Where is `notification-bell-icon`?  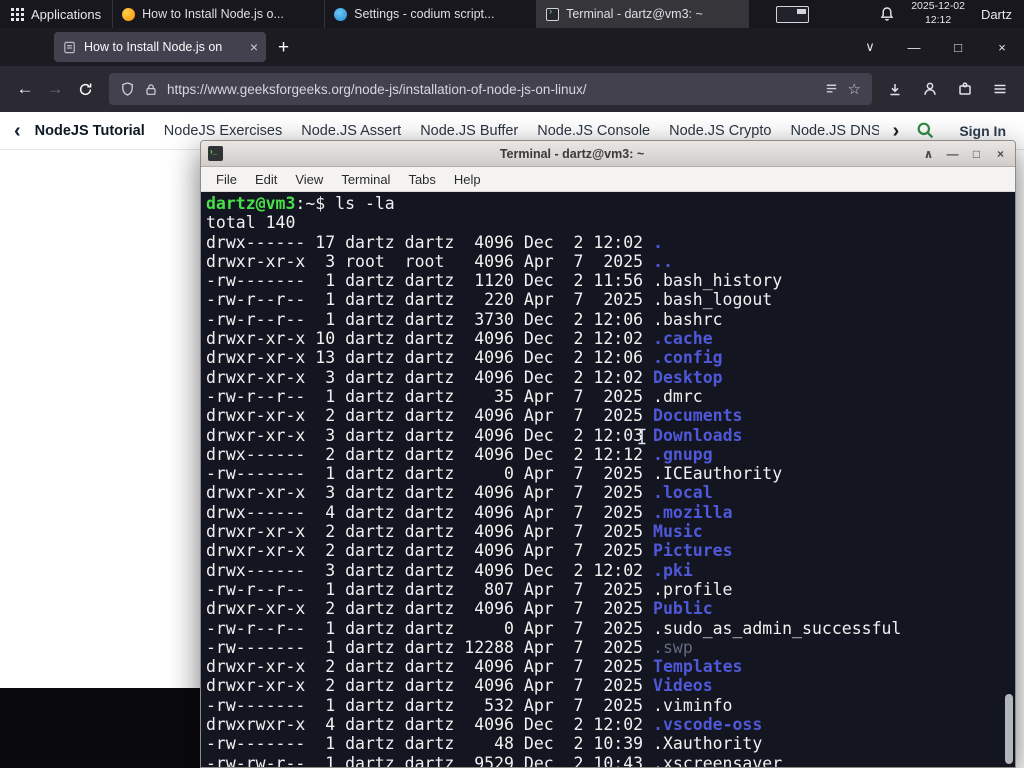
notification-bell-icon is located at coordinates (887, 14).